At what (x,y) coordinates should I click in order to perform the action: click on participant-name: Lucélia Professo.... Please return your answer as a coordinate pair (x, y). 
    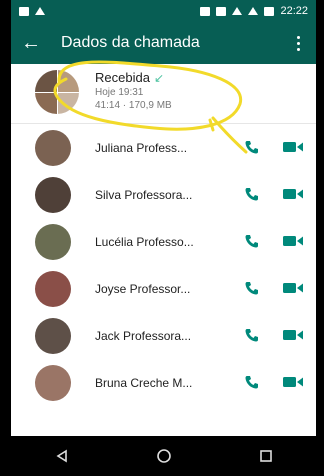
    Looking at the image, I should click on (144, 241).